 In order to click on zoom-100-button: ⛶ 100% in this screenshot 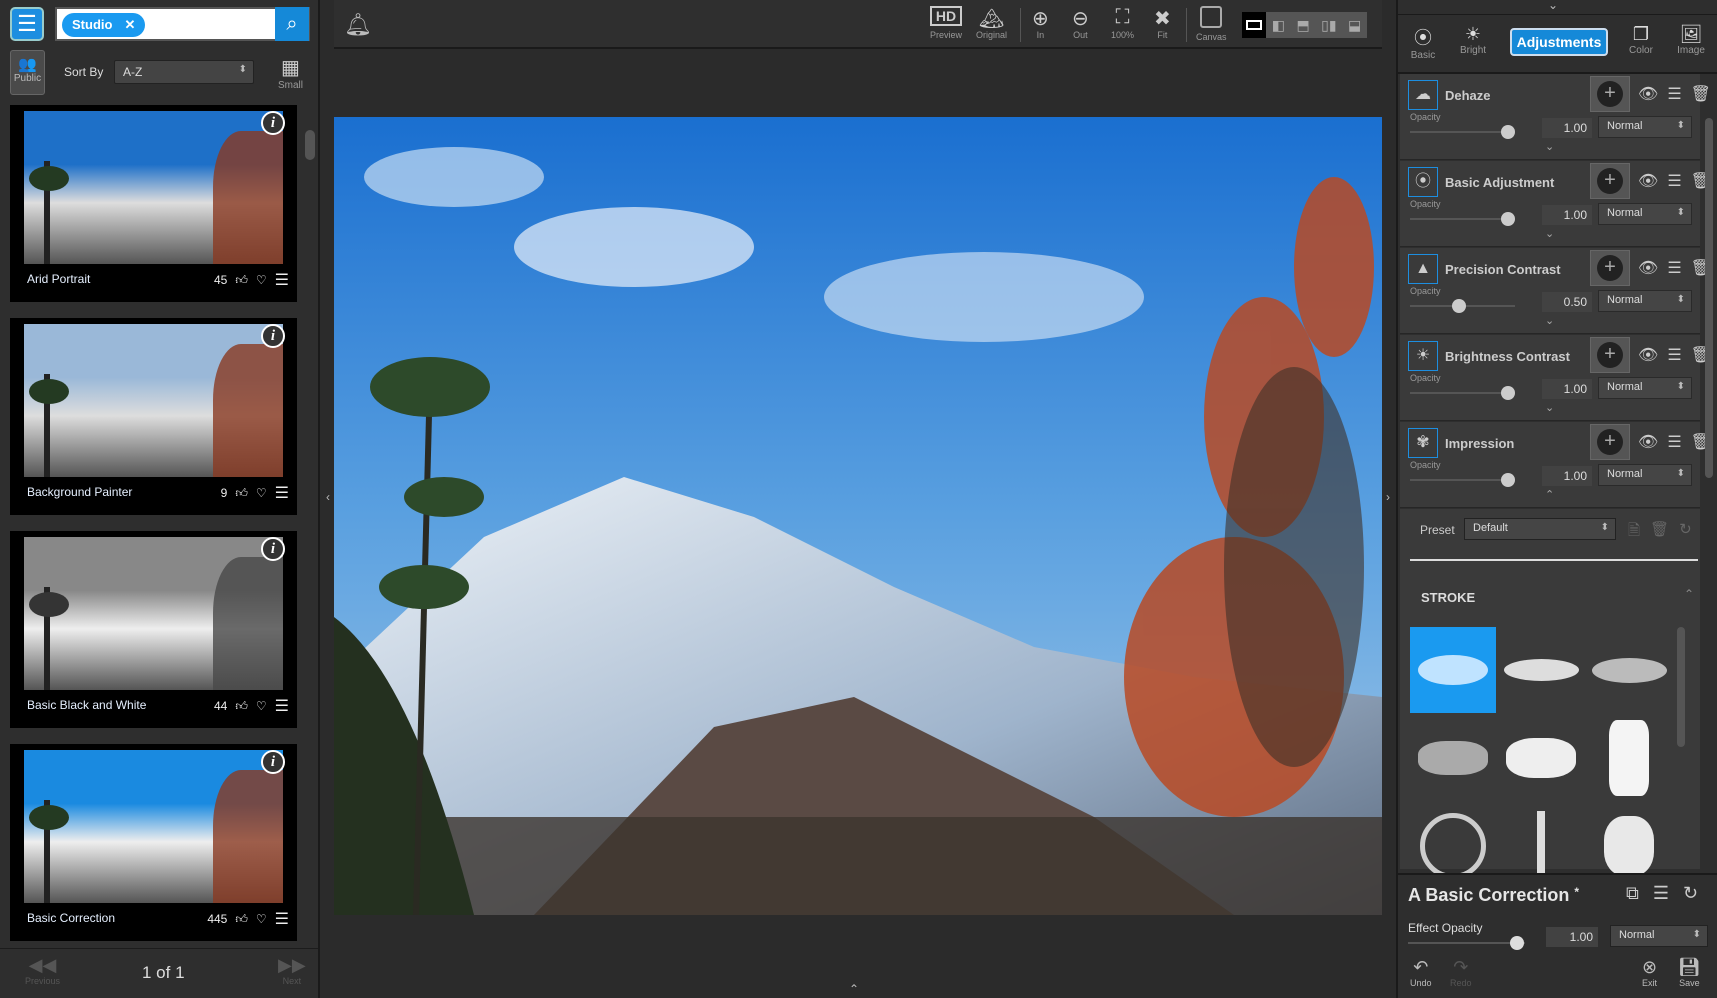, I will do `click(1122, 23)`.